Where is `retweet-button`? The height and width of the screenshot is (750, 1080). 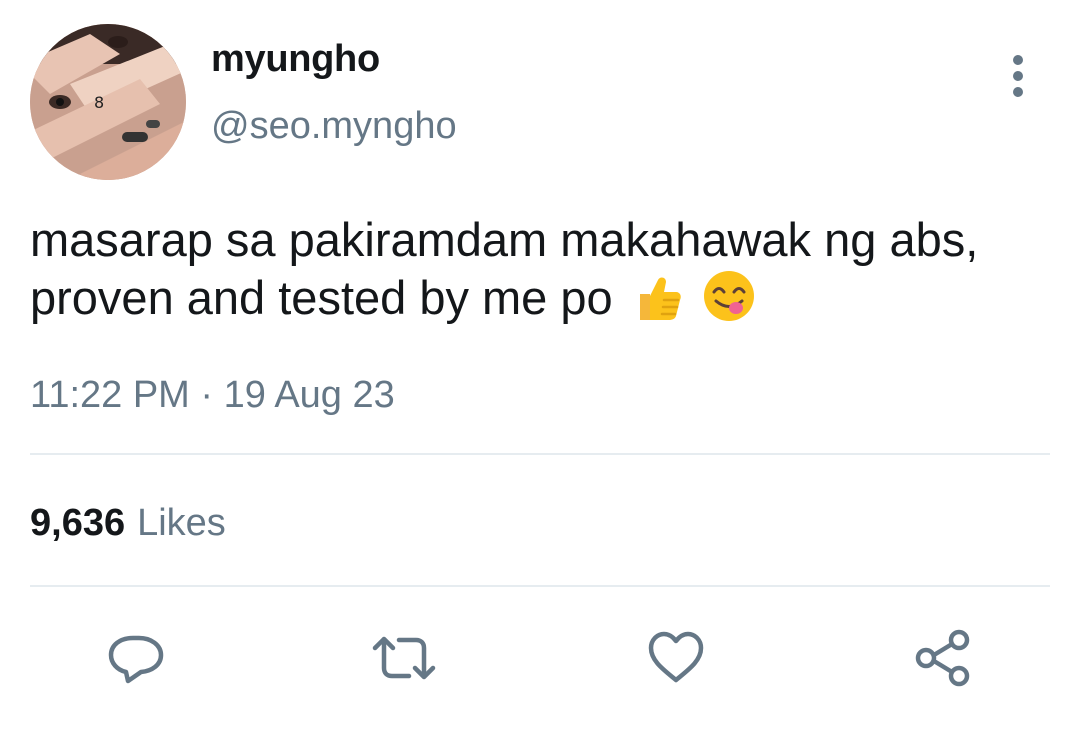 retweet-button is located at coordinates (404, 658).